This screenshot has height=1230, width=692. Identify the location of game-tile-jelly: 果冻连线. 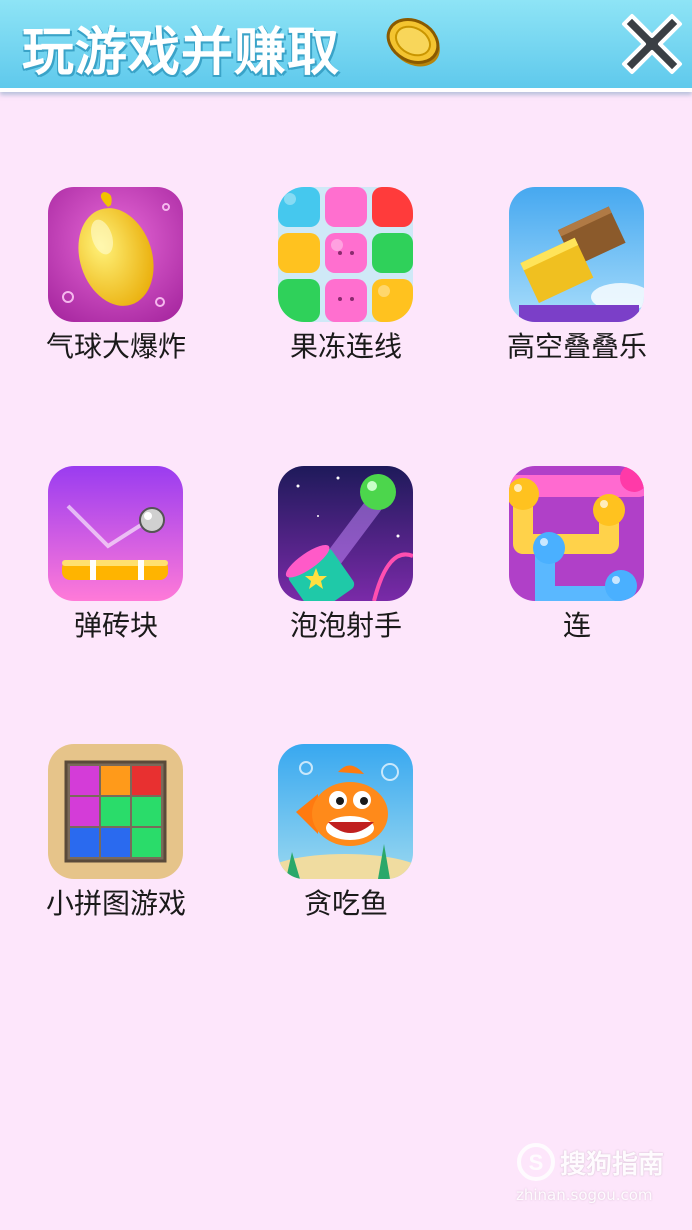
(341, 282).